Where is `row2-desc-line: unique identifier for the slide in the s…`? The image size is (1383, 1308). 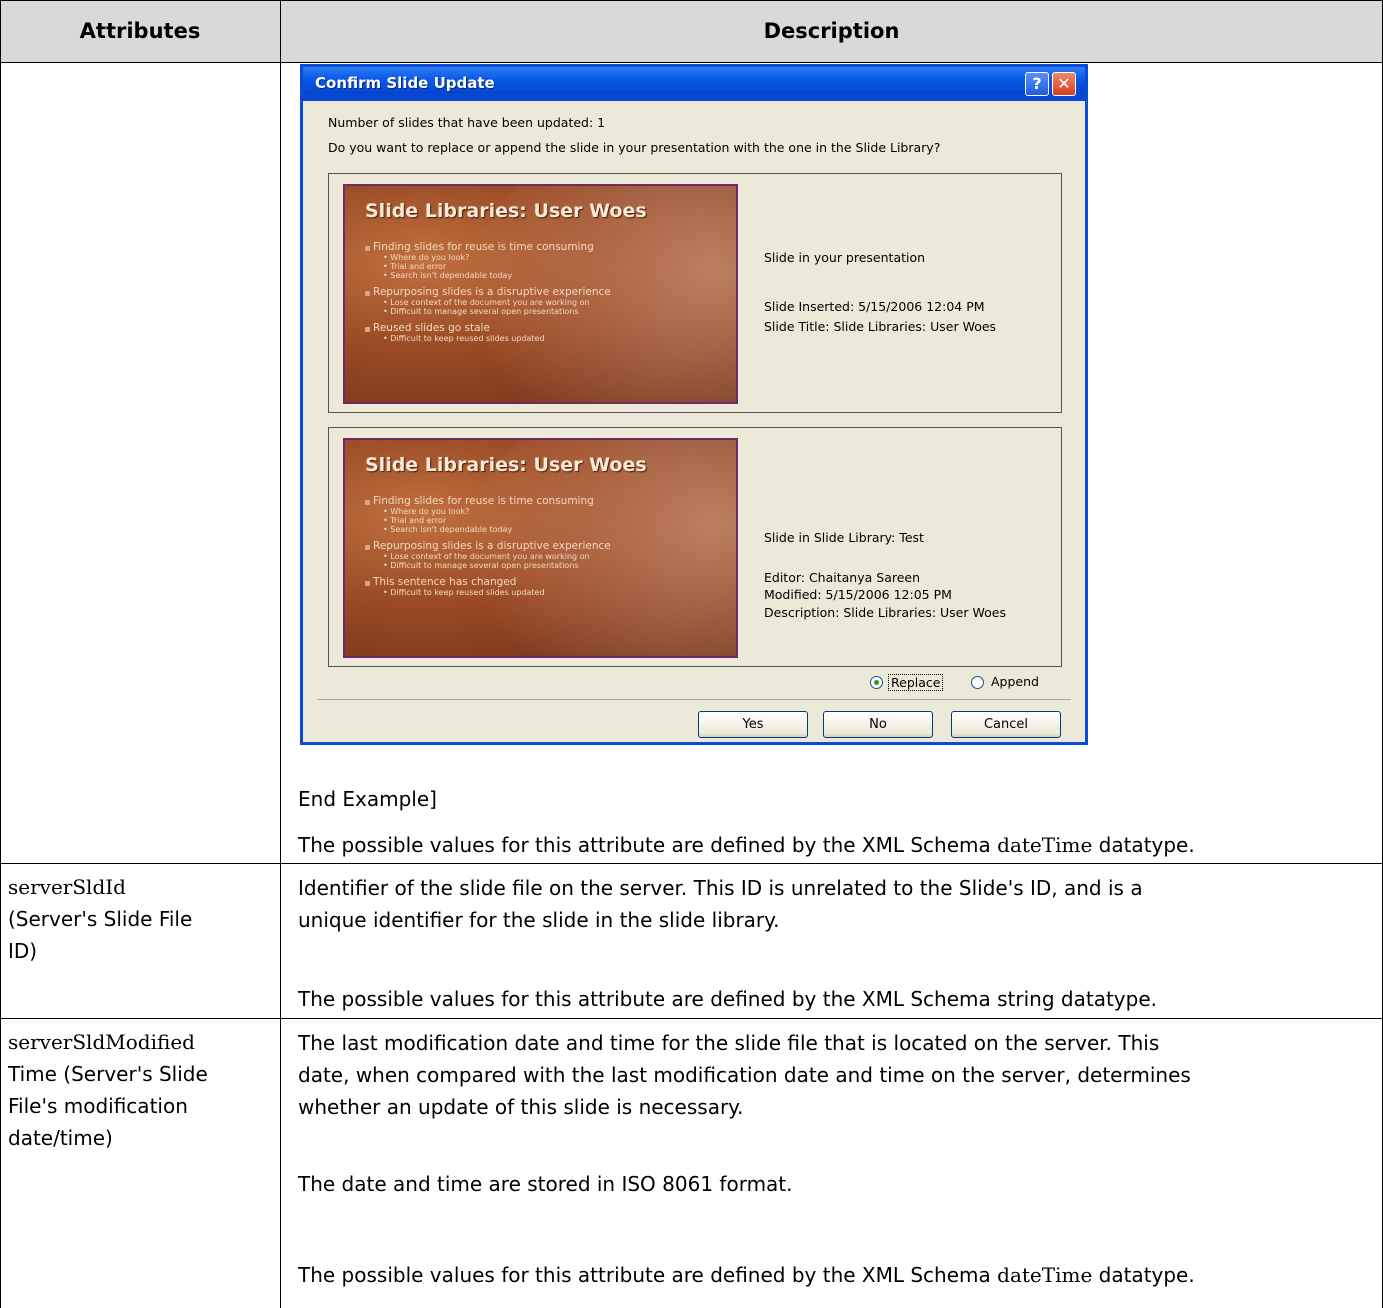 row2-desc-line: unique identifier for the slide in the s… is located at coordinates (539, 920).